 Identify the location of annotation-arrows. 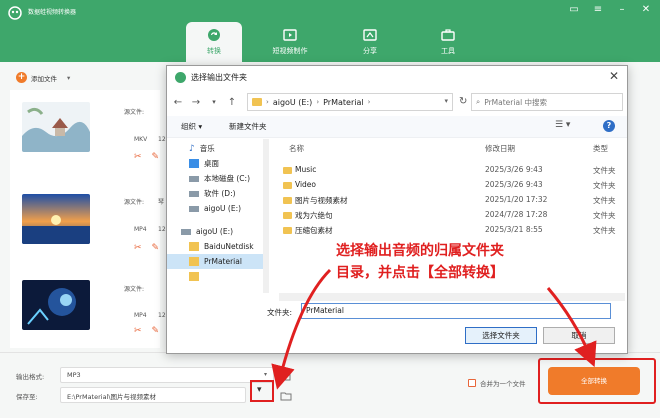
(434, 329).